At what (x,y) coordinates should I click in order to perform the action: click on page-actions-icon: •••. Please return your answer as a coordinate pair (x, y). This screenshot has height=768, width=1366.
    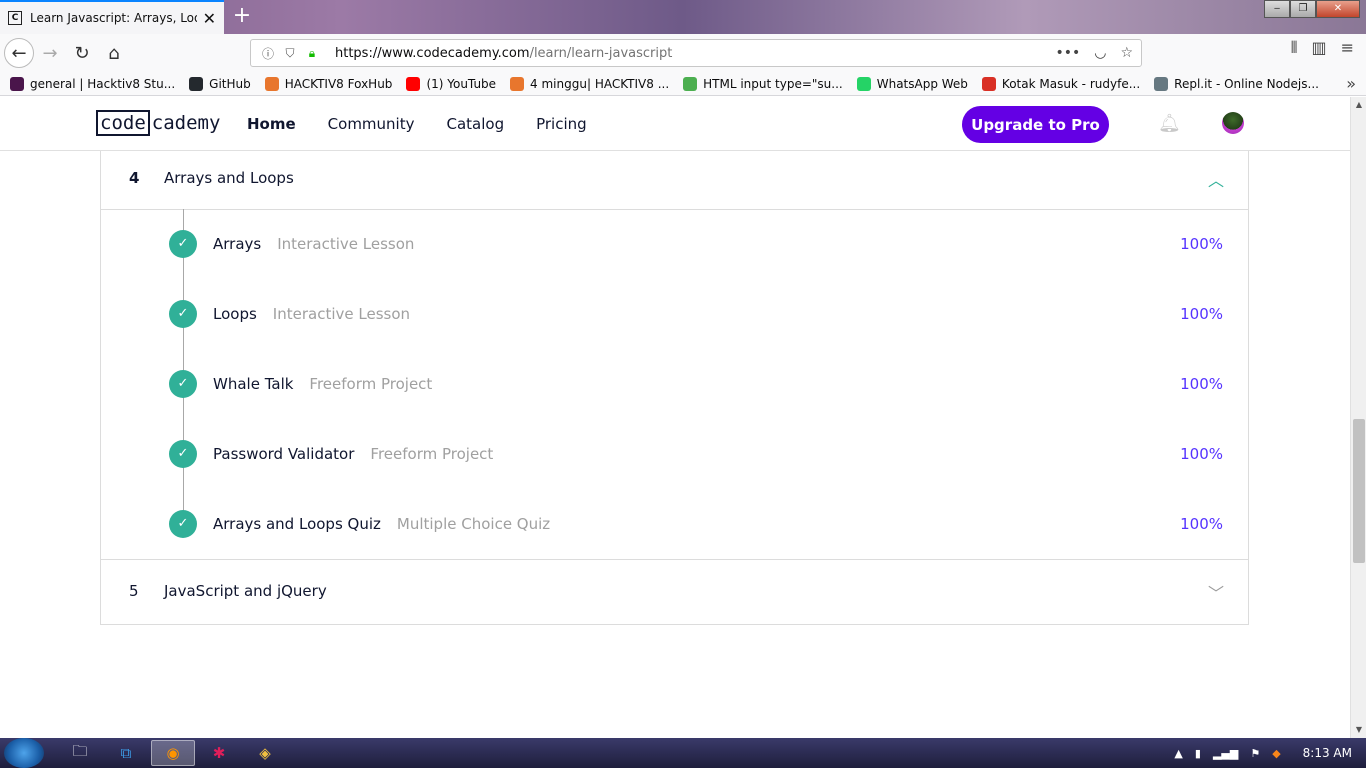
    Looking at the image, I should click on (1067, 53).